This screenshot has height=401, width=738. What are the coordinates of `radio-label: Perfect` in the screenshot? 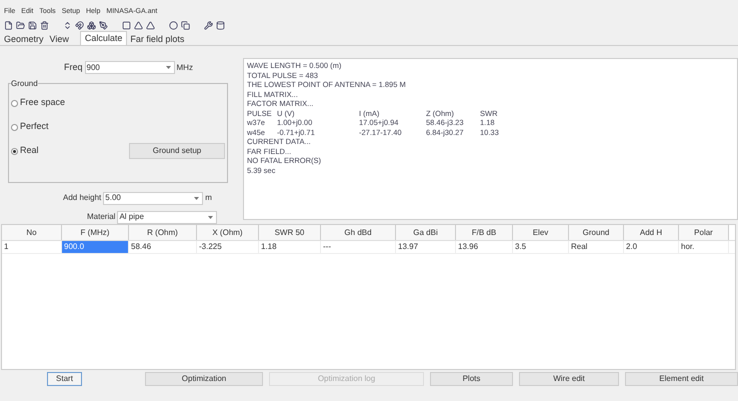 It's located at (34, 127).